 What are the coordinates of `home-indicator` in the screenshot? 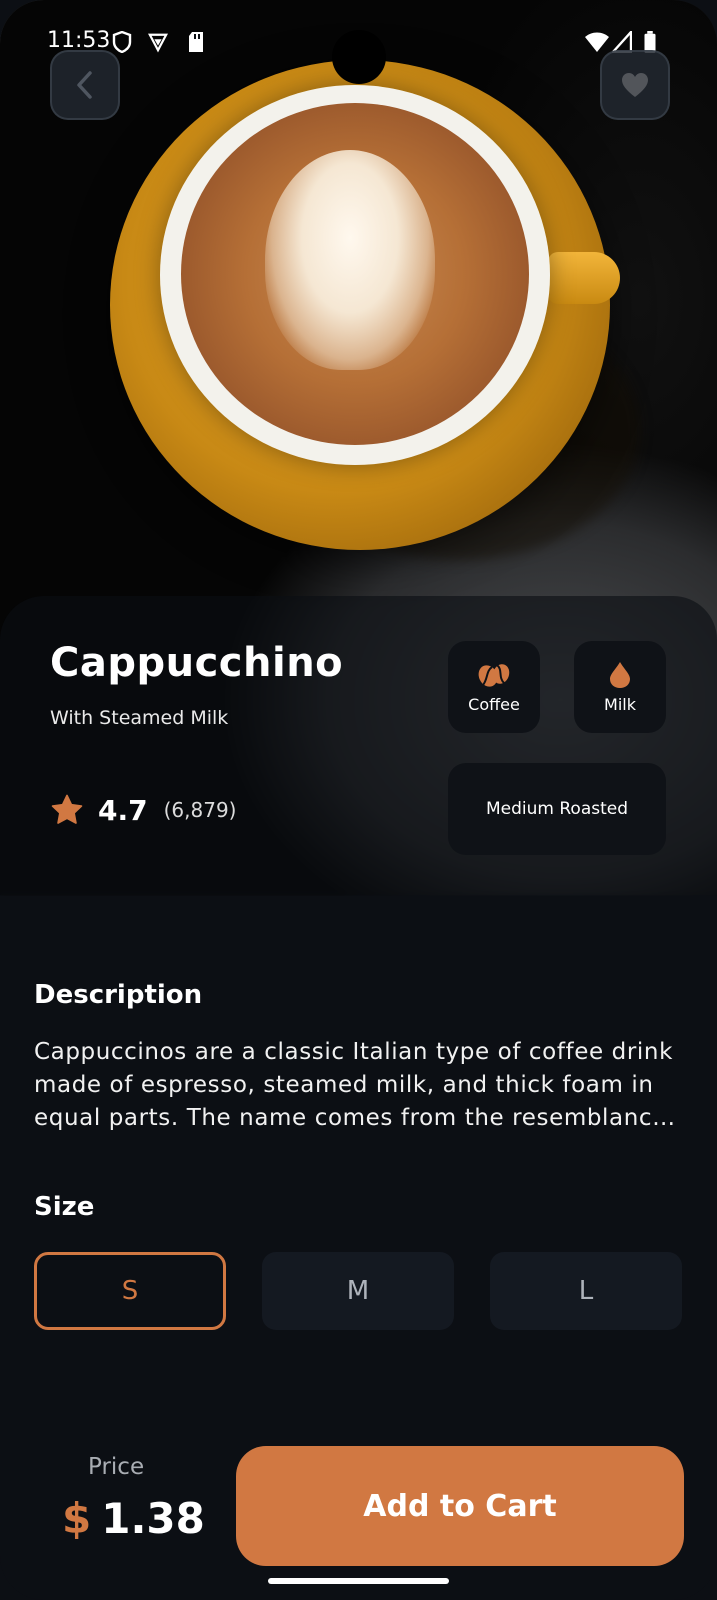 It's located at (358, 1581).